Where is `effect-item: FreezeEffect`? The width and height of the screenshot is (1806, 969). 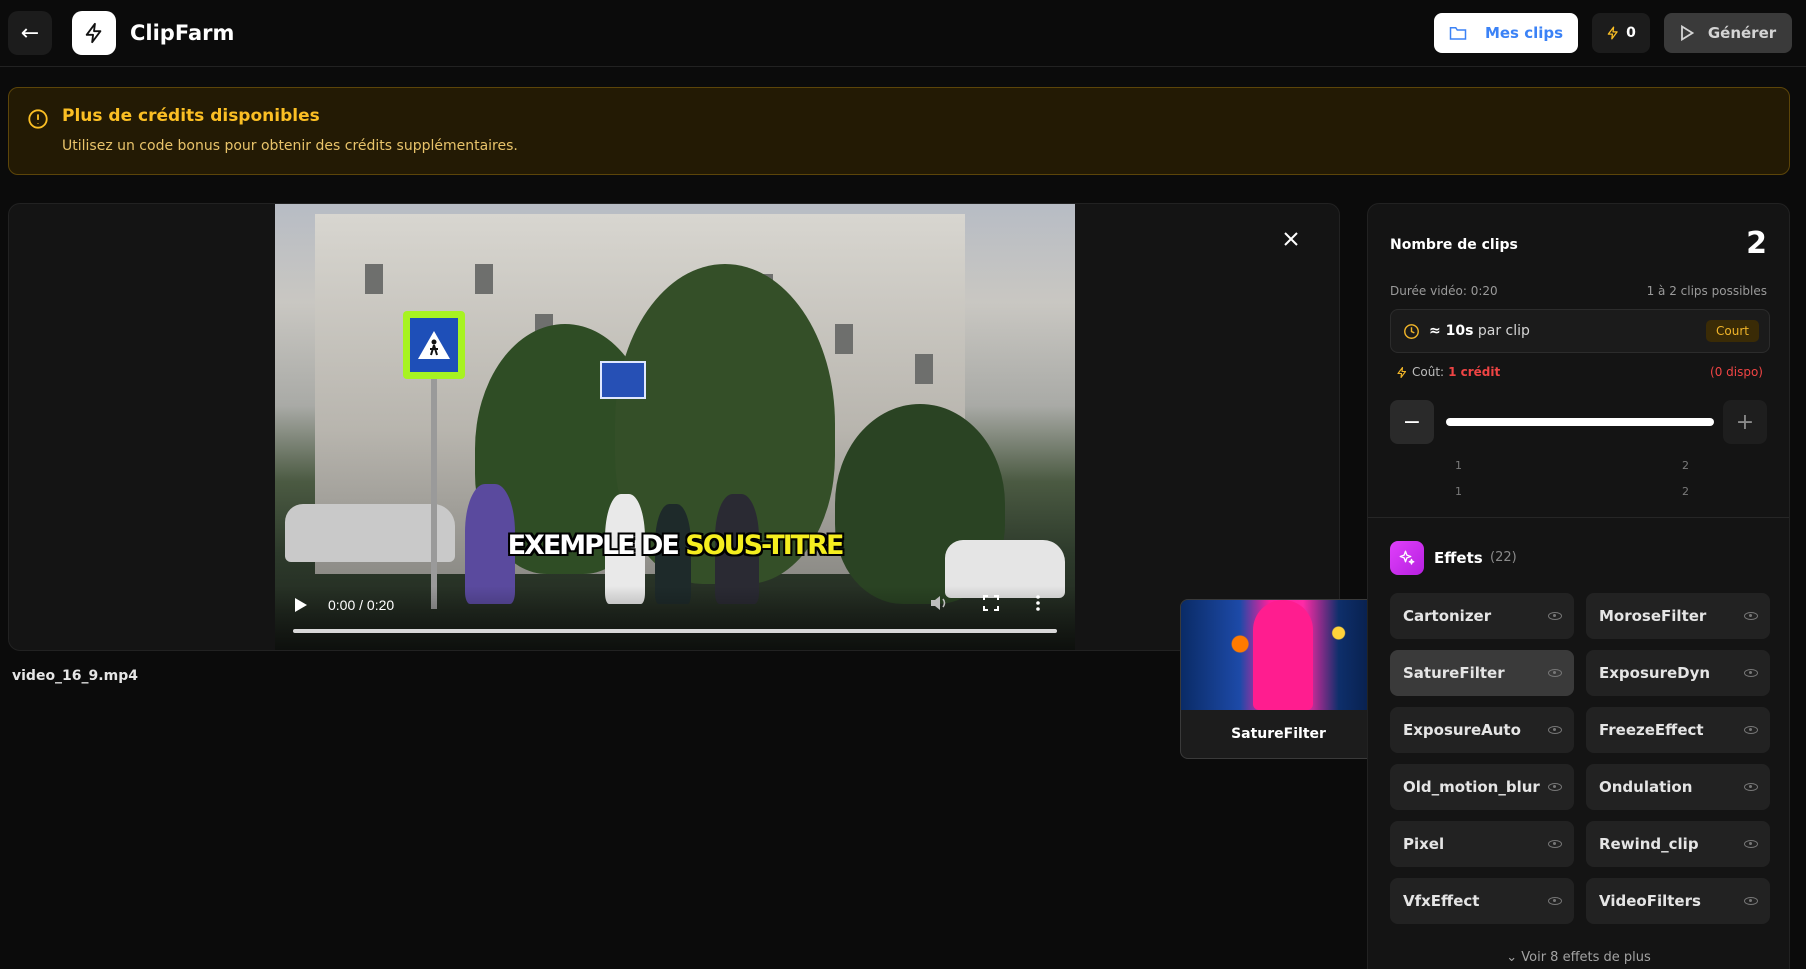
effect-item: FreezeEffect is located at coordinates (1678, 730).